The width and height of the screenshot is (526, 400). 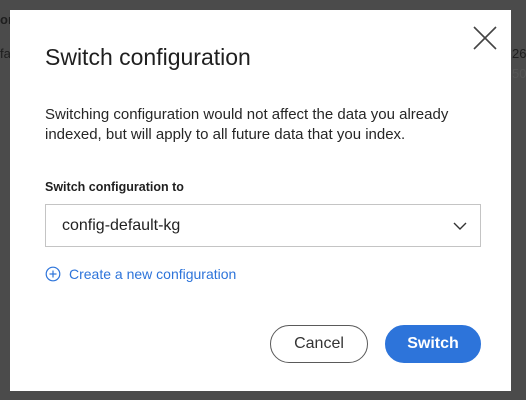 I want to click on chevron-down-icon, so click(x=460, y=226).